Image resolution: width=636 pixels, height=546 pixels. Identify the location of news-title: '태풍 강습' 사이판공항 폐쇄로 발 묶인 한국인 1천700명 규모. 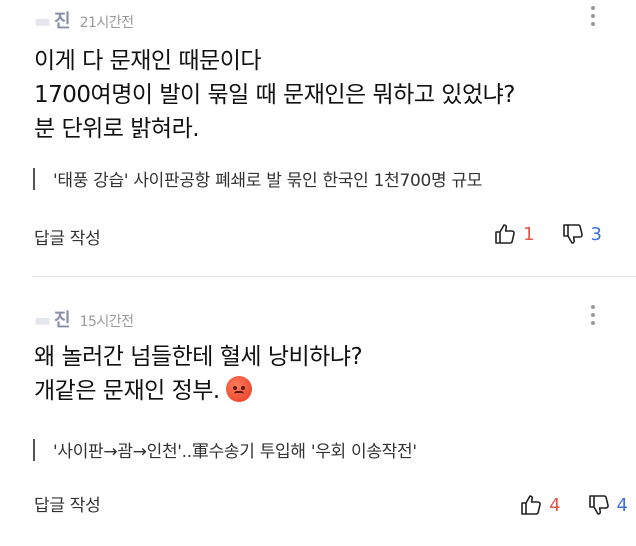
(268, 181).